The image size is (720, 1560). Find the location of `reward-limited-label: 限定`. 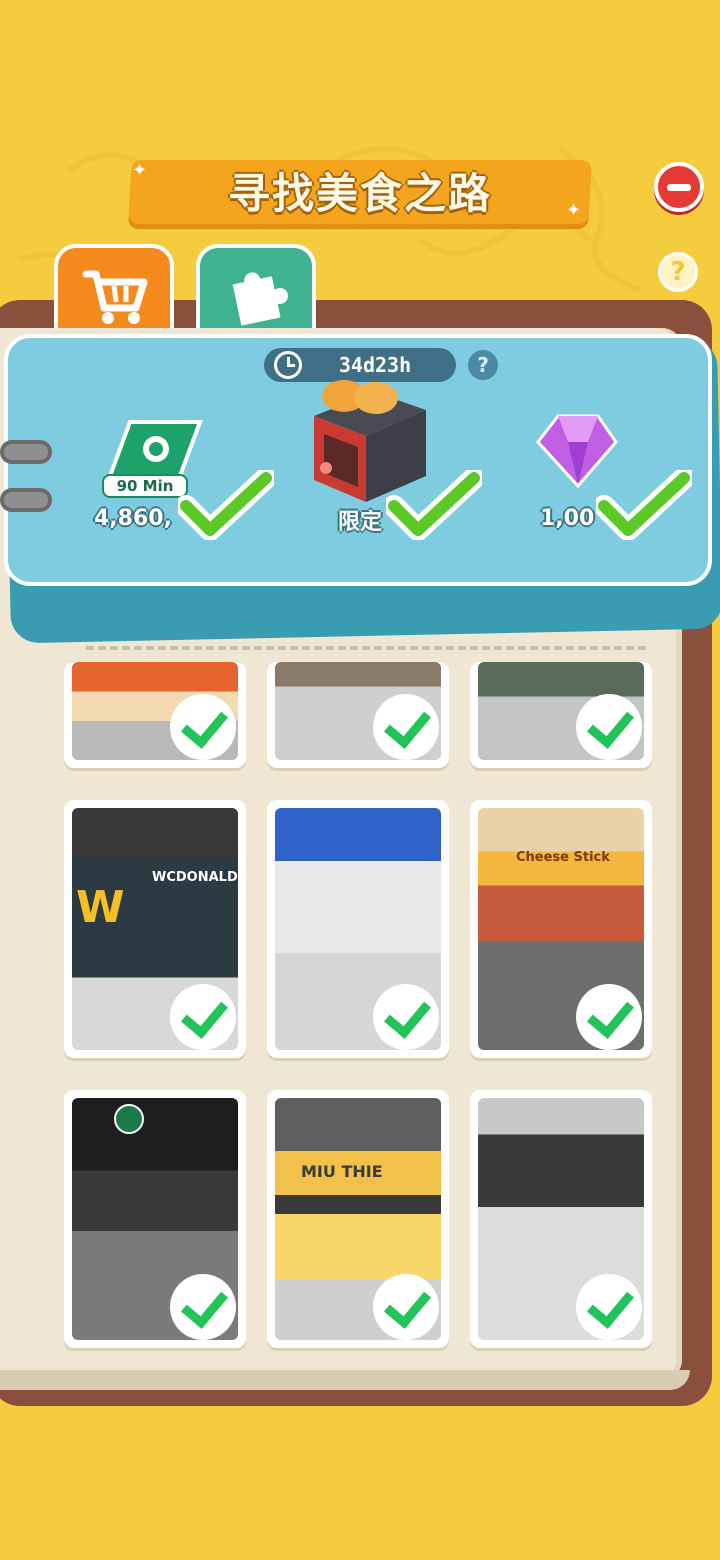

reward-limited-label: 限定 is located at coordinates (360, 522).